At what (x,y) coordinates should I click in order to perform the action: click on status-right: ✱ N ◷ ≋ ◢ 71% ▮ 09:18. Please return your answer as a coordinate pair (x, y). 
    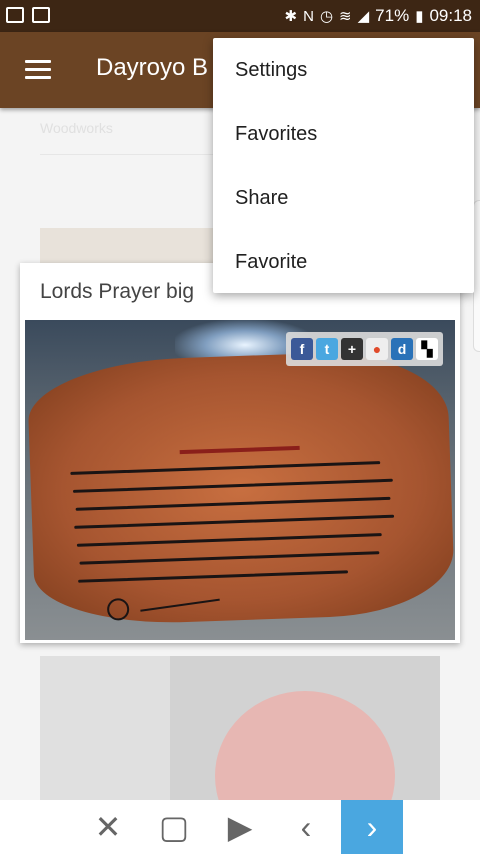
    Looking at the image, I should click on (378, 16).